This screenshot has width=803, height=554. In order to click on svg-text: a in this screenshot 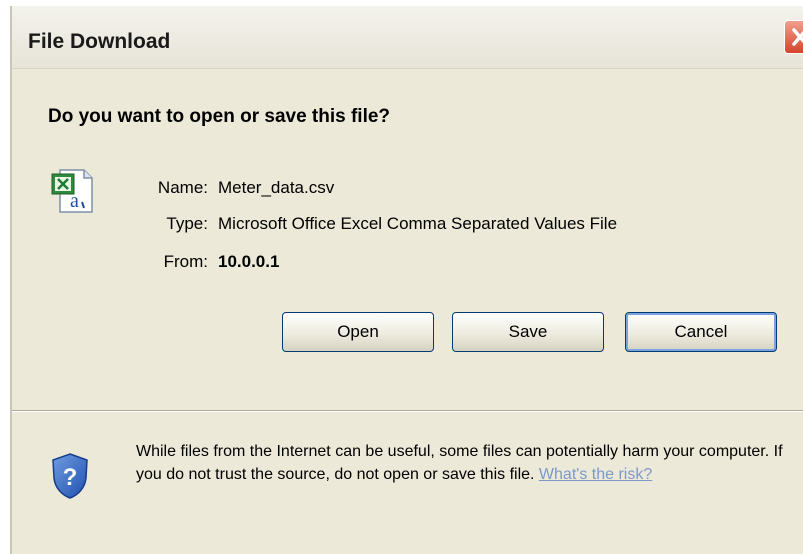, I will do `click(74, 201)`.